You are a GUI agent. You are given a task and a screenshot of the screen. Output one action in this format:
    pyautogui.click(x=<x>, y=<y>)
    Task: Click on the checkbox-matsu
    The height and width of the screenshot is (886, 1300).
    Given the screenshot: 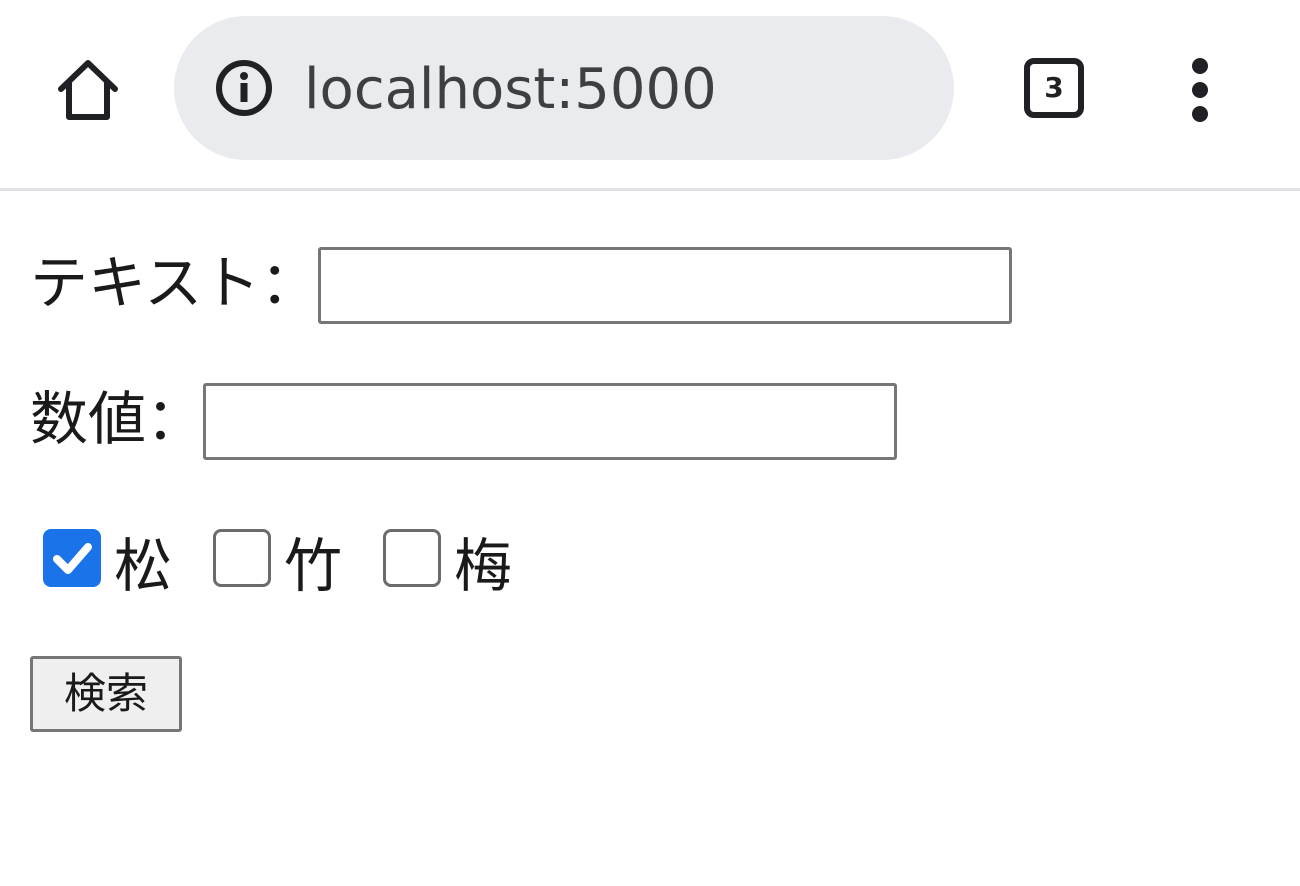 What is the action you would take?
    pyautogui.click(x=72, y=558)
    